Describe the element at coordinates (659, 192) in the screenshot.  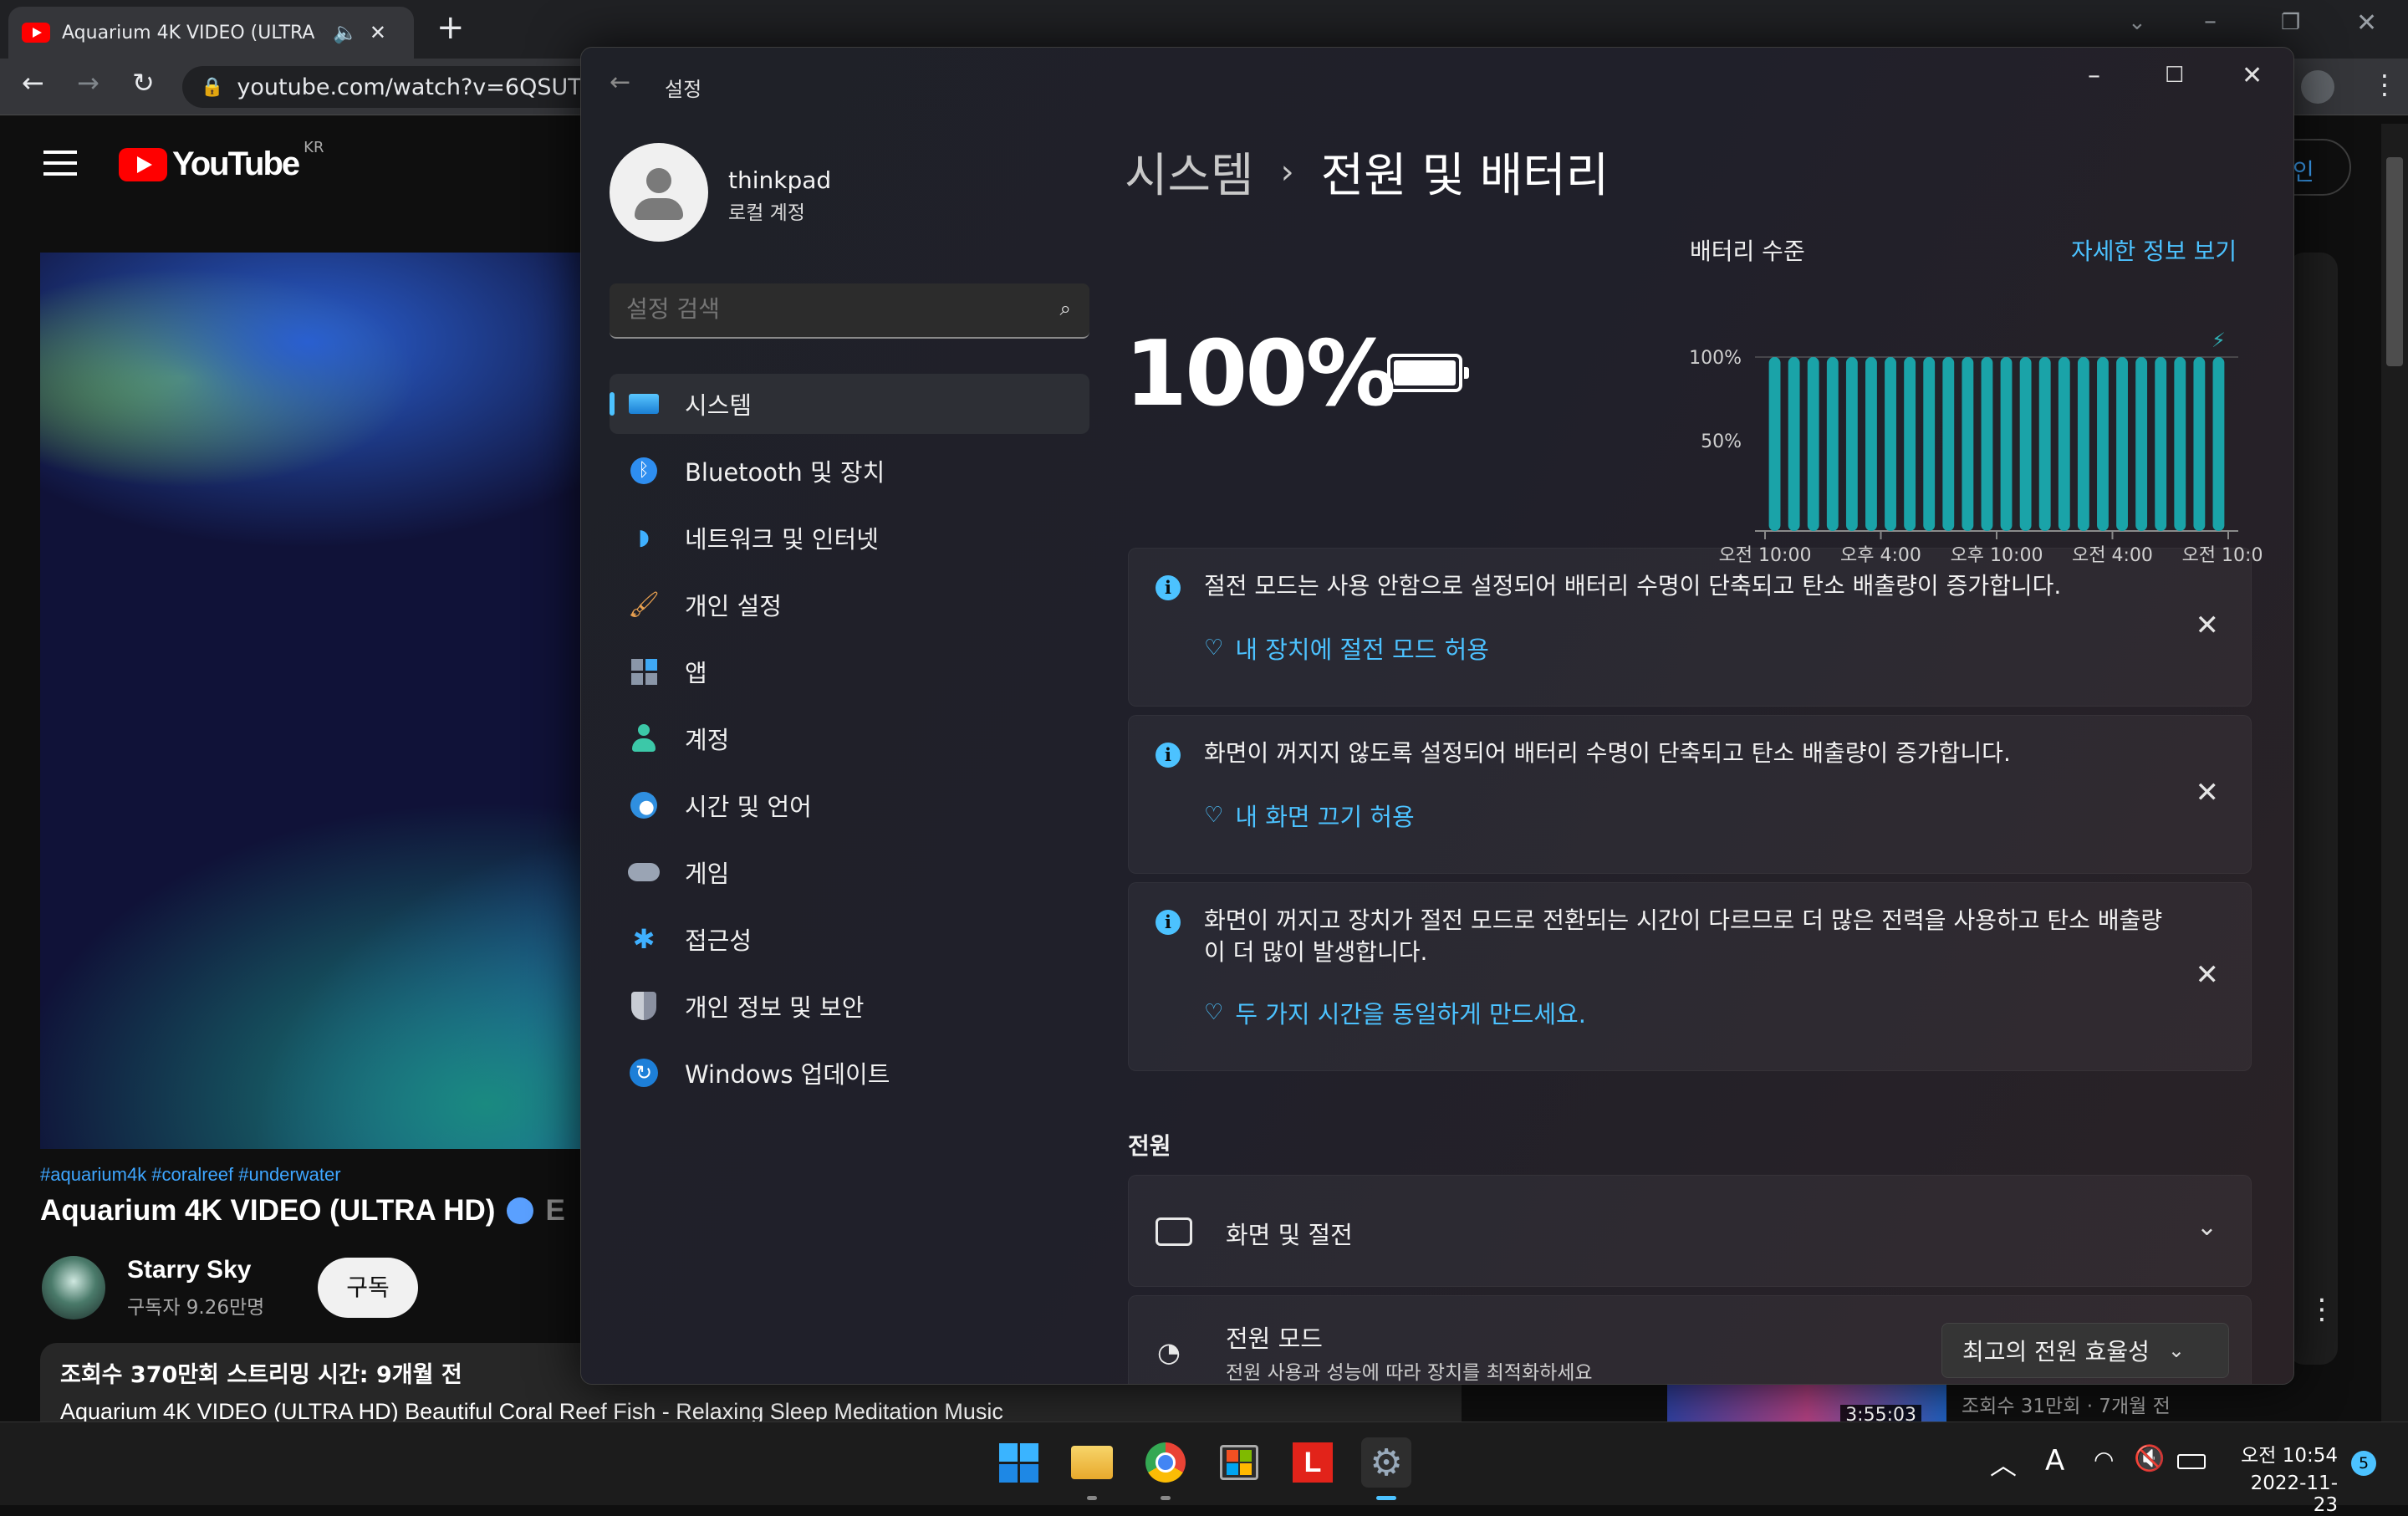
I see `user-avatar` at that location.